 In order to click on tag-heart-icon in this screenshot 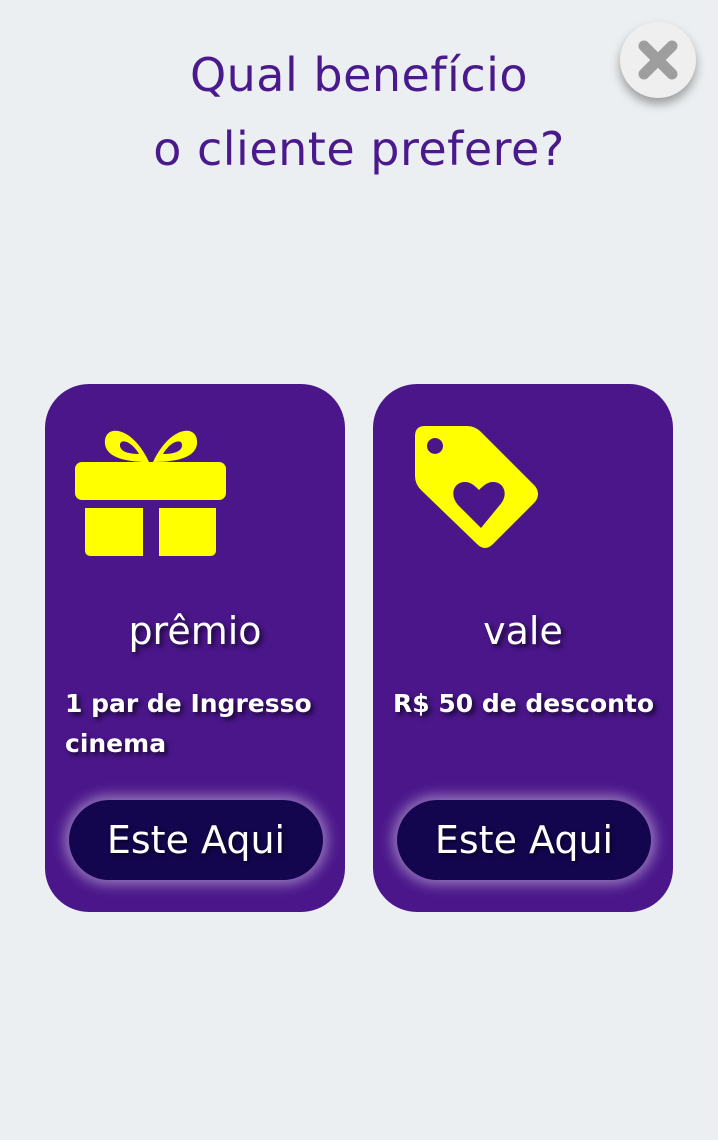, I will do `click(478, 491)`.